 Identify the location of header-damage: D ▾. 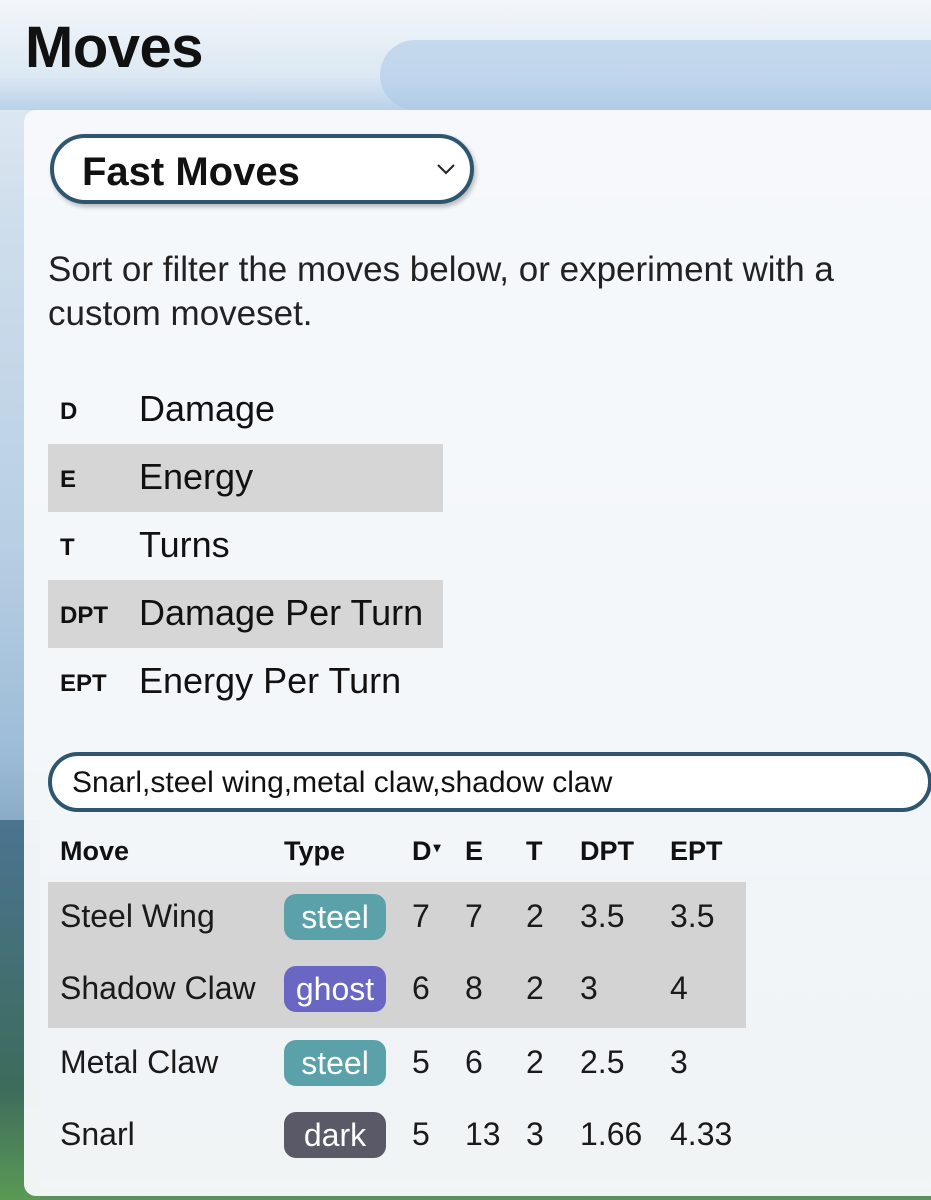
(426, 851).